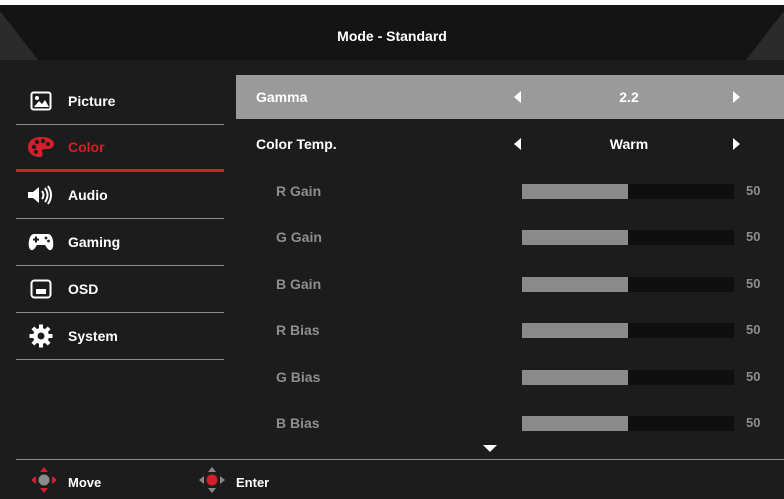 The image size is (784, 499). I want to click on sidebar-item-gaming: Gaming, so click(120, 242).